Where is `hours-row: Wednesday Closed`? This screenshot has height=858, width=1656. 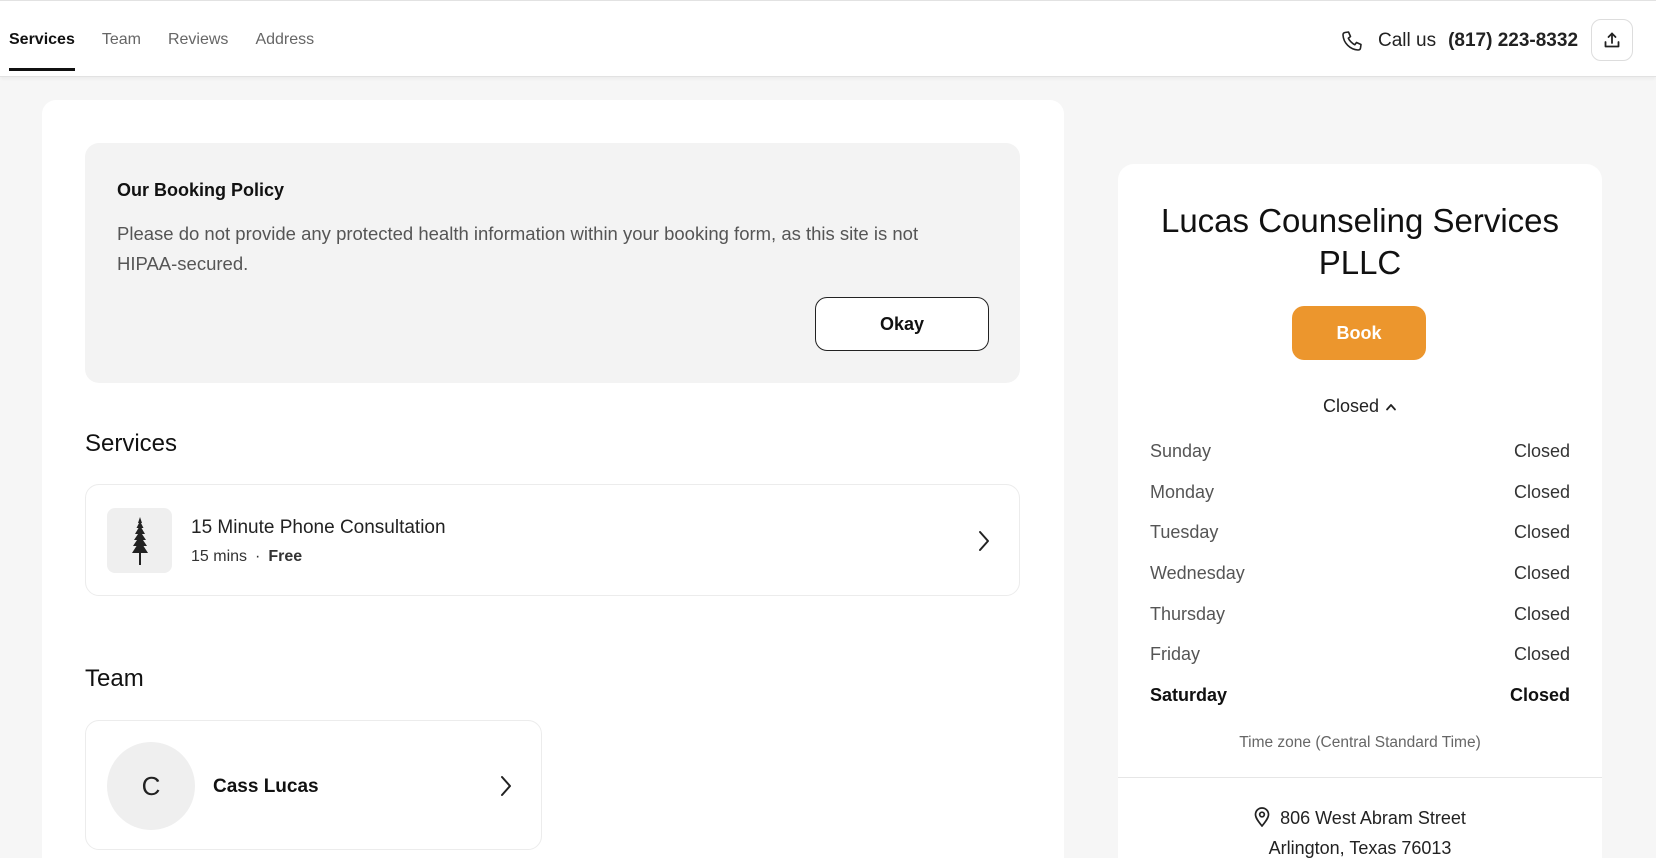
hours-row: Wednesday Closed is located at coordinates (1360, 578).